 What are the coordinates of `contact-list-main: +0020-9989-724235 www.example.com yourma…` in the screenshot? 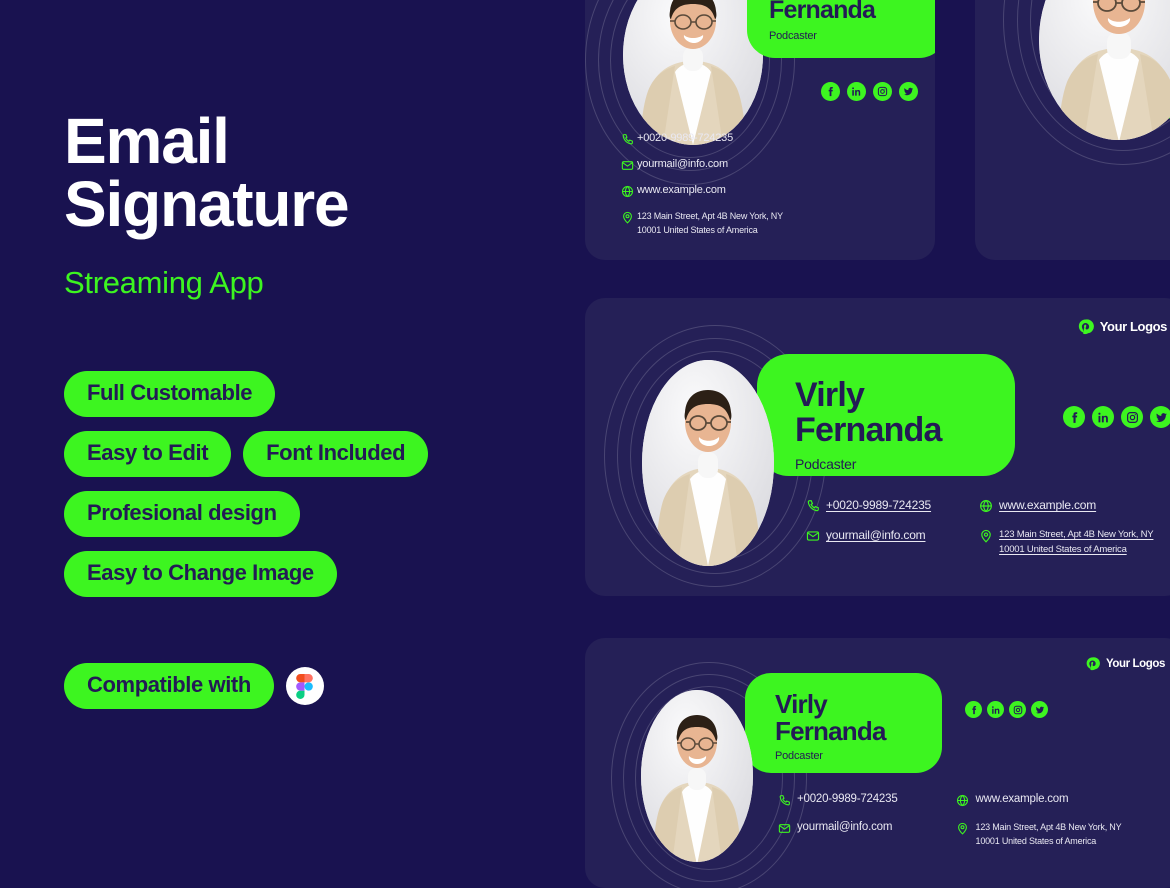 It's located at (977, 527).